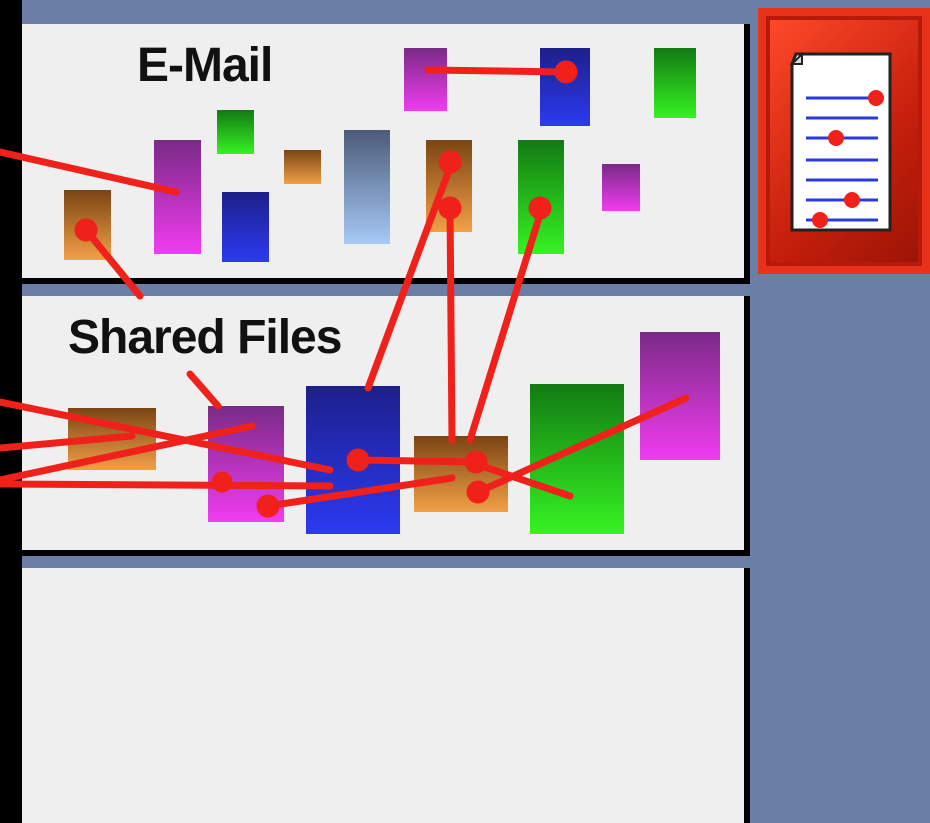 The height and width of the screenshot is (823, 930). I want to click on top-strip, so click(387, 12).